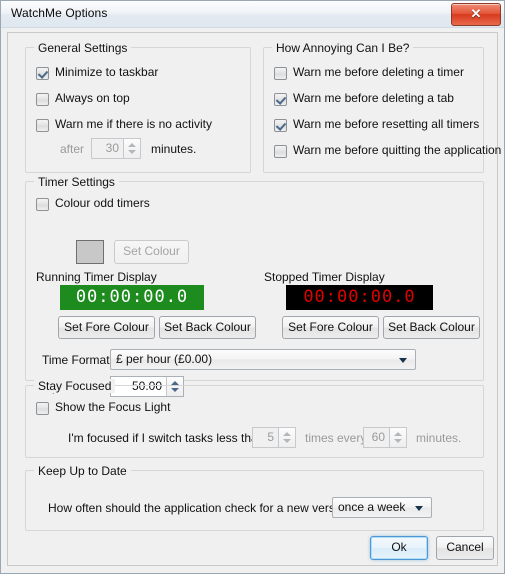  What do you see at coordinates (174, 149) in the screenshot?
I see `minutes-label: minutes.` at bounding box center [174, 149].